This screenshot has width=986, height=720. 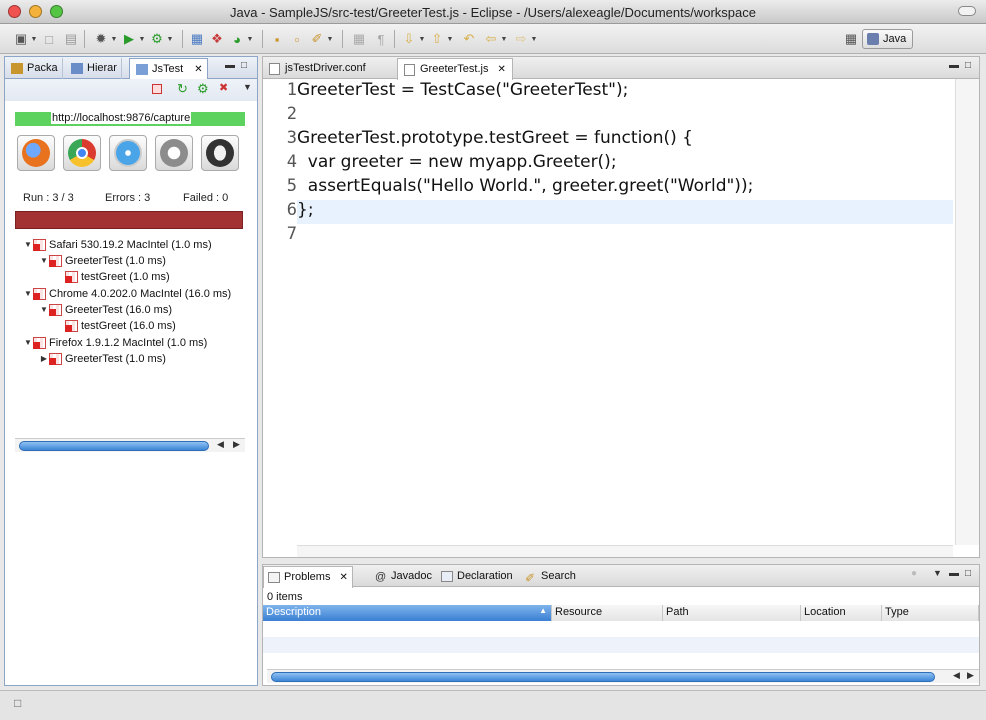 What do you see at coordinates (455, 69) in the screenshot?
I see `tab-greetertest-js: GreeterTest.js ✕` at bounding box center [455, 69].